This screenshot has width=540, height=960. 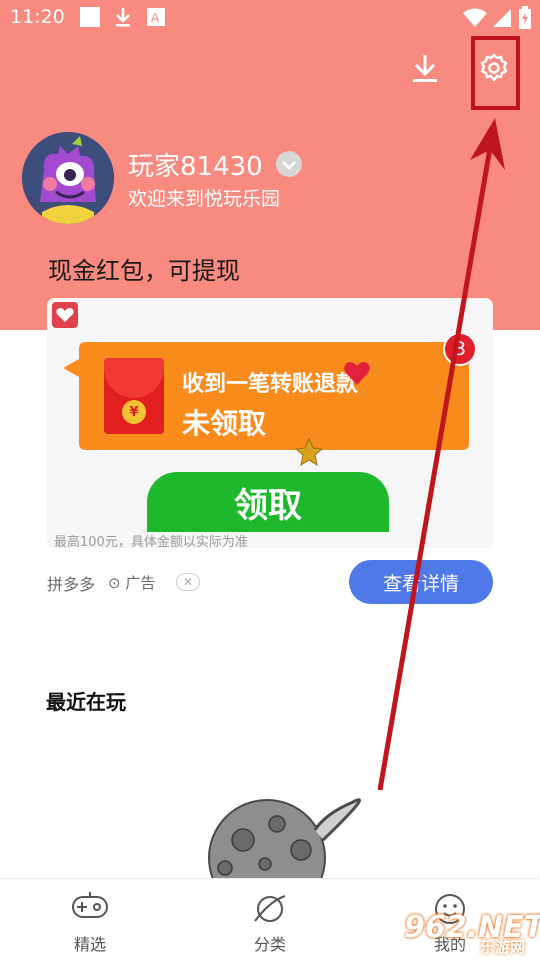 I want to click on vip-badge, so click(x=289, y=164).